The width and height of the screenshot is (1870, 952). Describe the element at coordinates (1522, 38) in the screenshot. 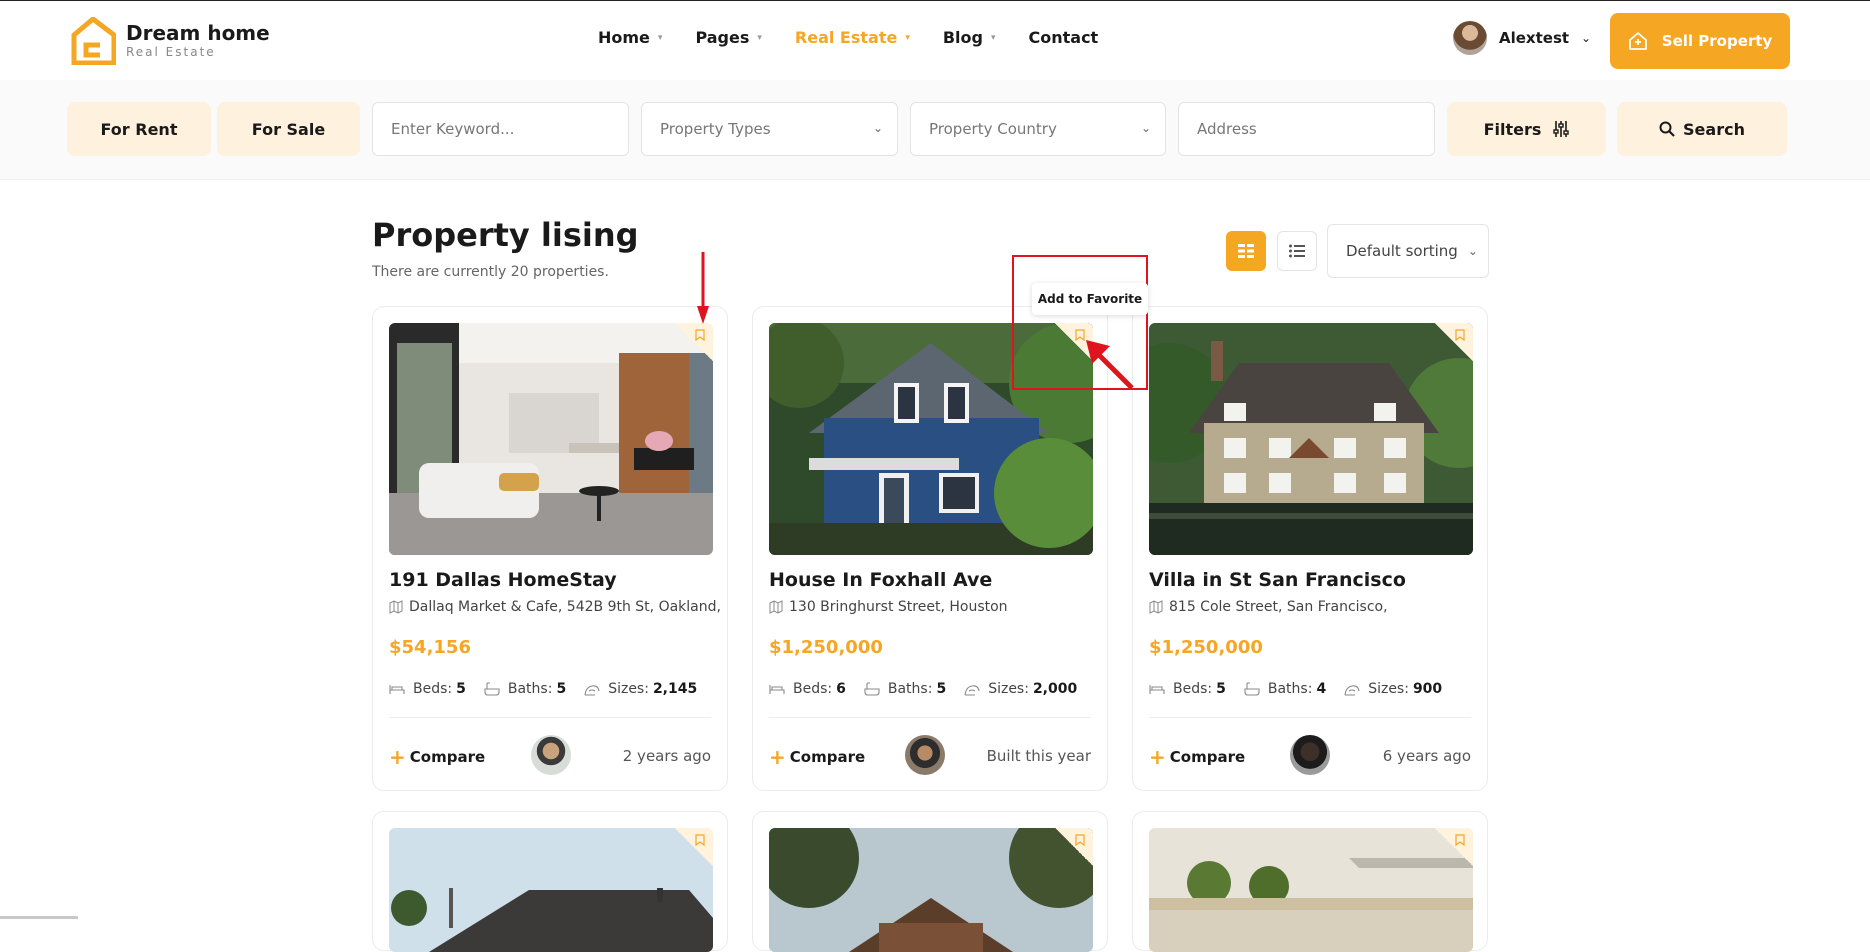

I see `user-menu: Alextest ⌄` at that location.